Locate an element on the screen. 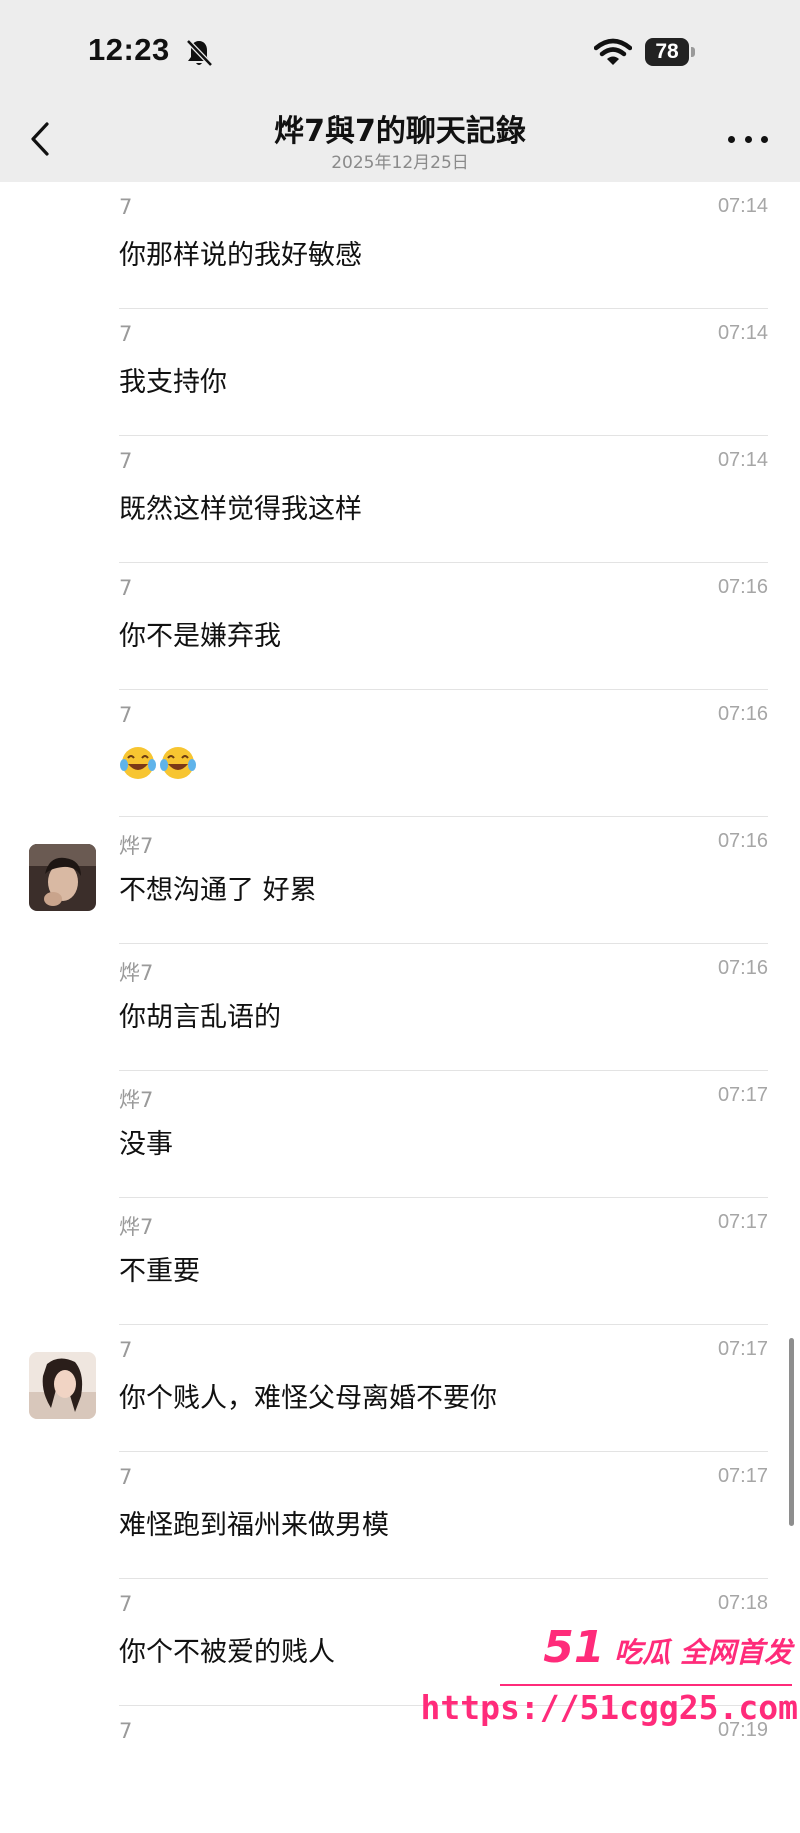 This screenshot has height=1833, width=800. message-text: 你个不被爱的贱人 is located at coordinates (227, 1652).